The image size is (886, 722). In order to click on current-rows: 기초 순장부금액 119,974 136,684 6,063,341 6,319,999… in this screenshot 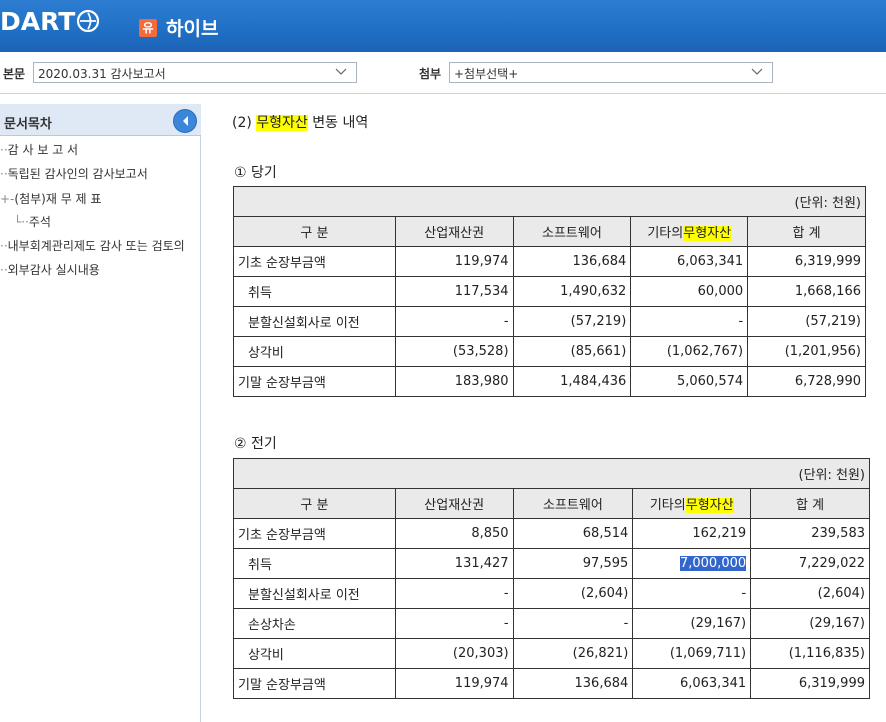, I will do `click(549, 321)`.